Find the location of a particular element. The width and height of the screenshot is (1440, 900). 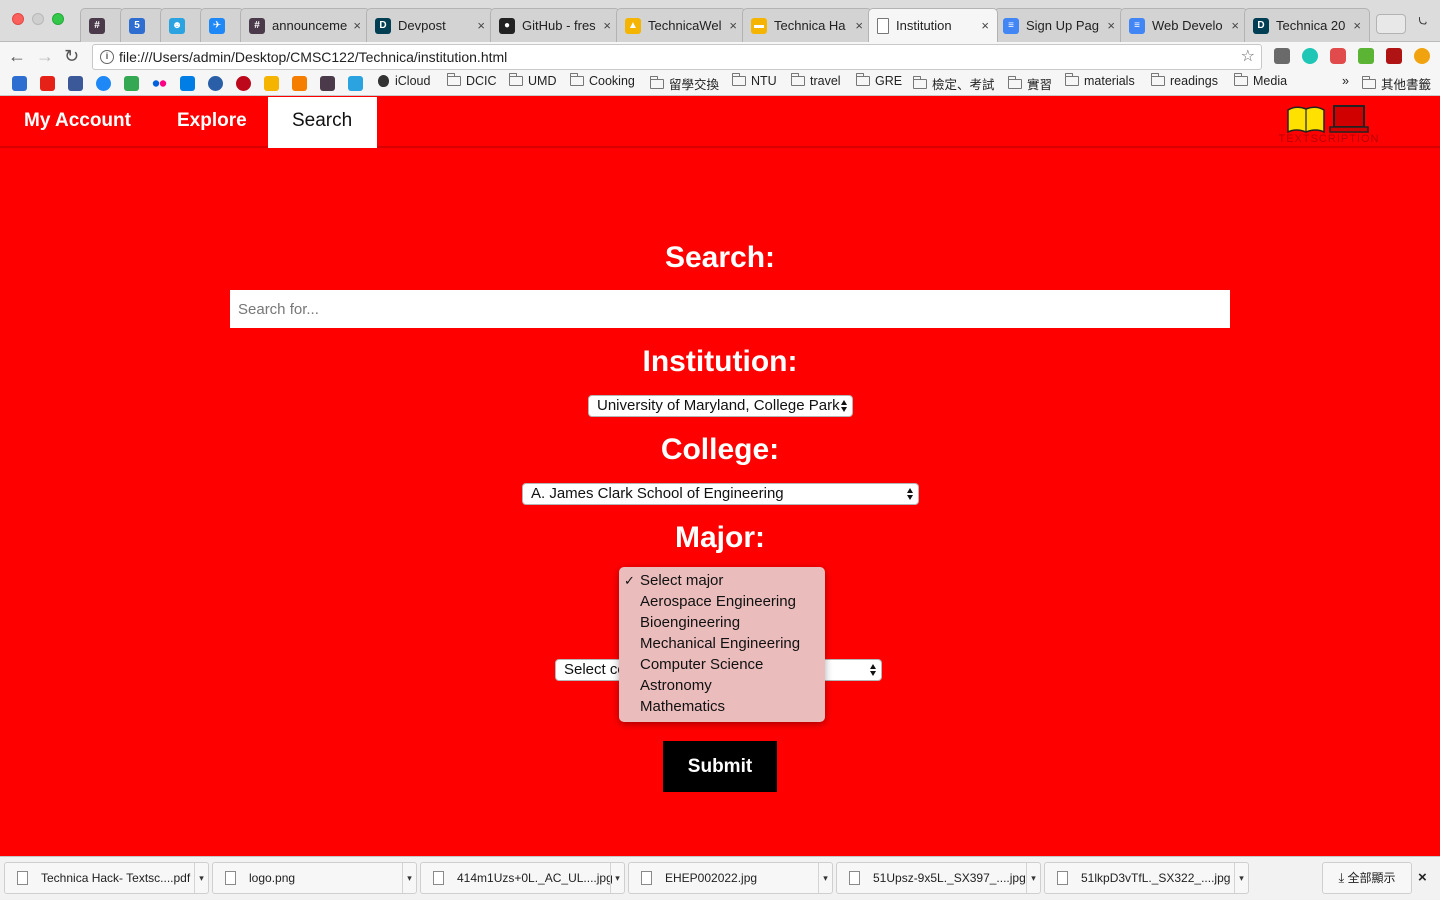

bookmark-folder: iCloud is located at coordinates (404, 81).